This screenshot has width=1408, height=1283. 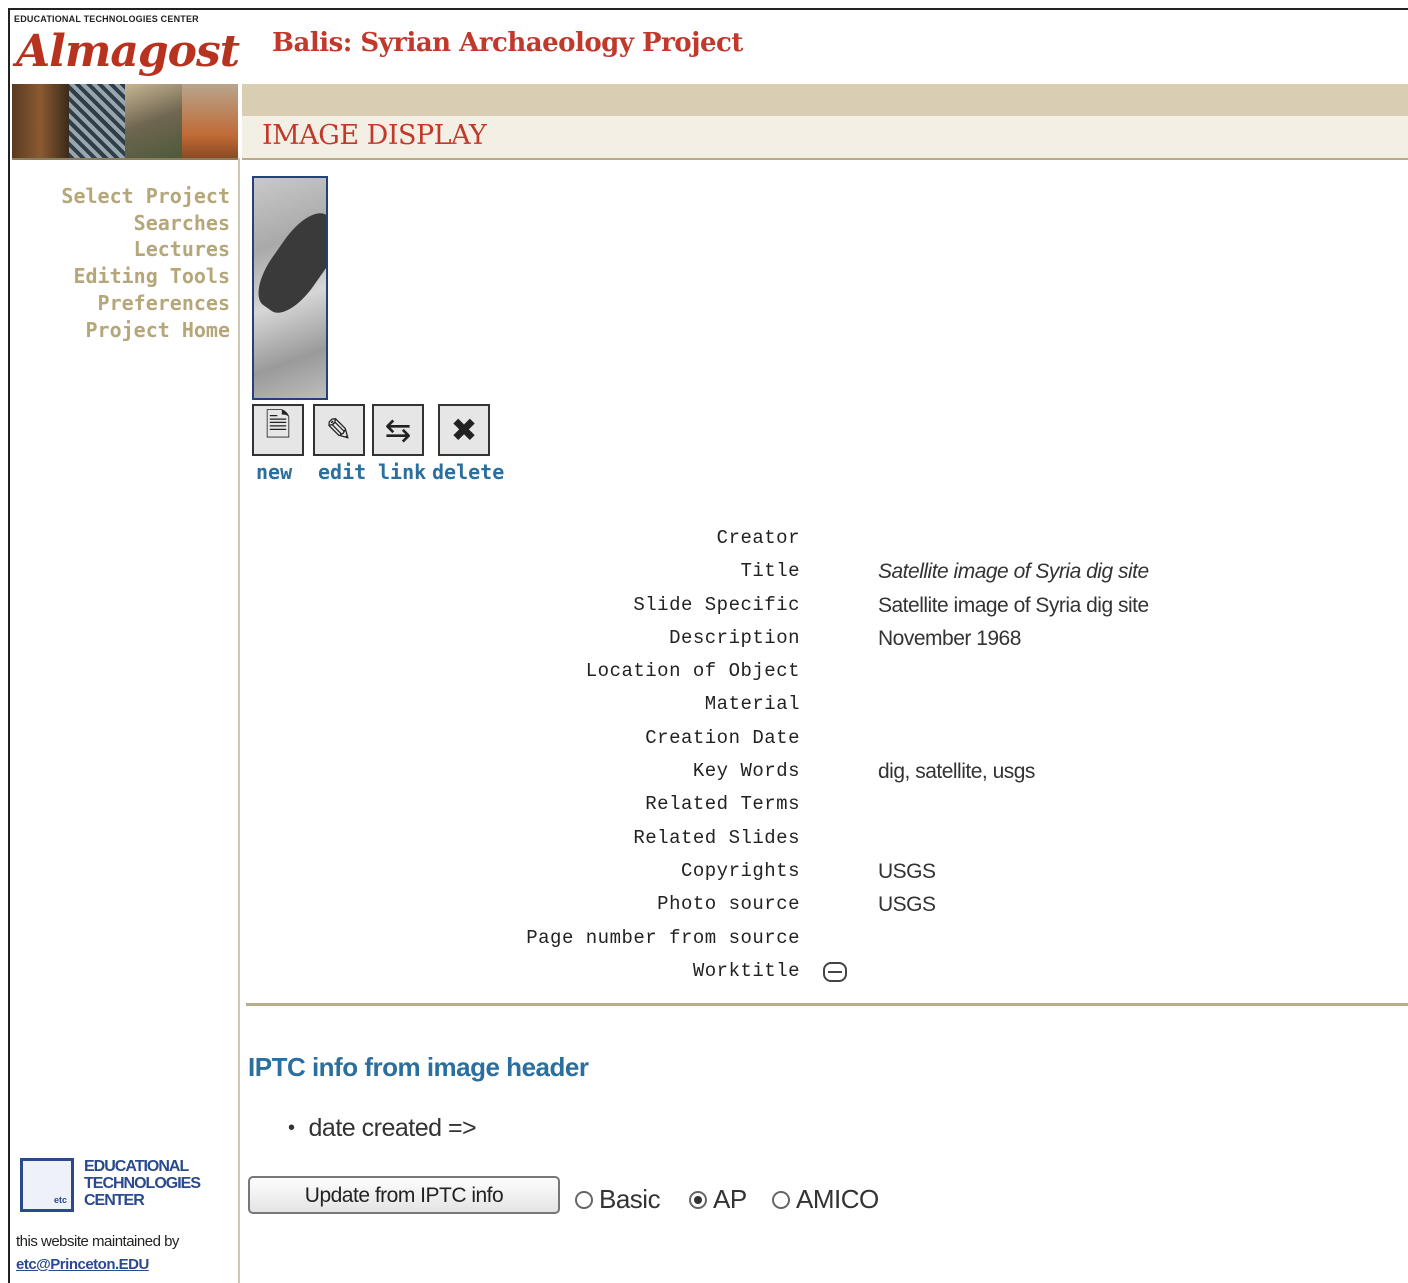 I want to click on table-row: Location of Object, so click(x=790, y=676).